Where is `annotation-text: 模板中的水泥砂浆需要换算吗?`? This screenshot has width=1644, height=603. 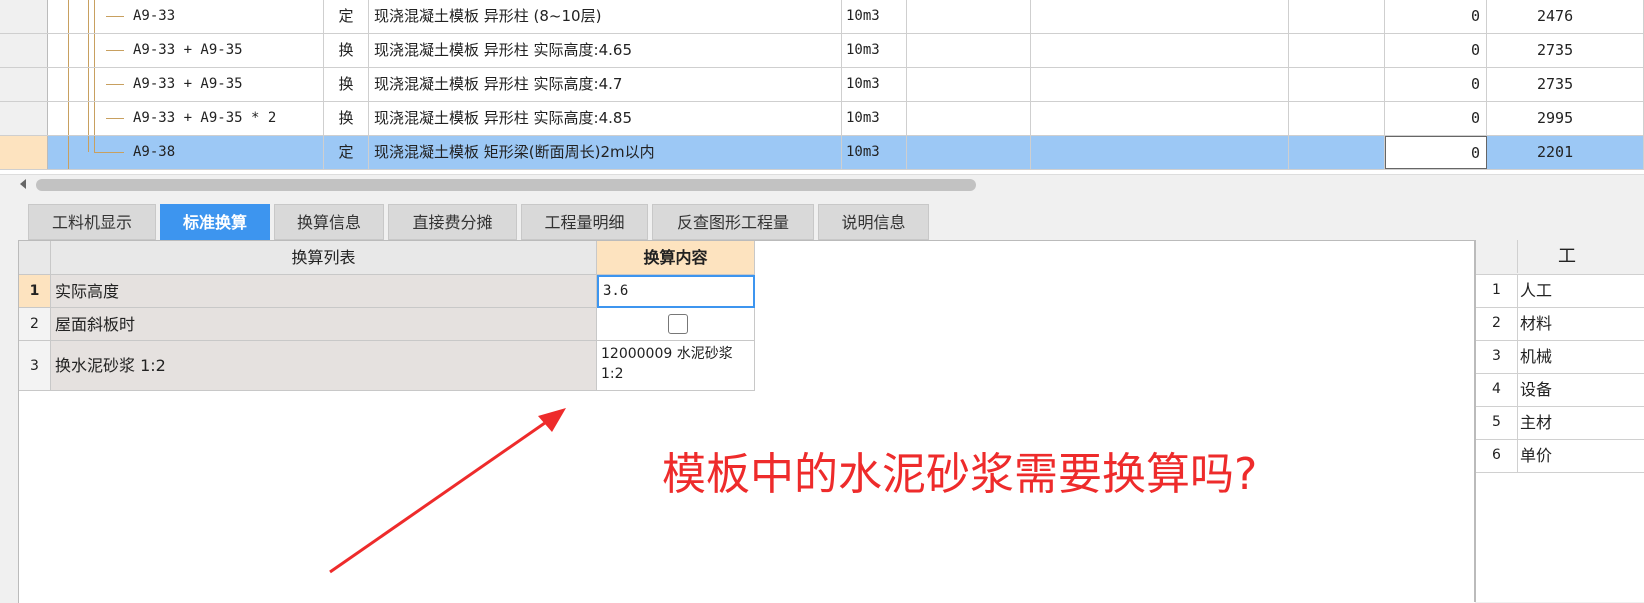 annotation-text: 模板中的水泥砂浆需要换算吗? is located at coordinates (960, 474).